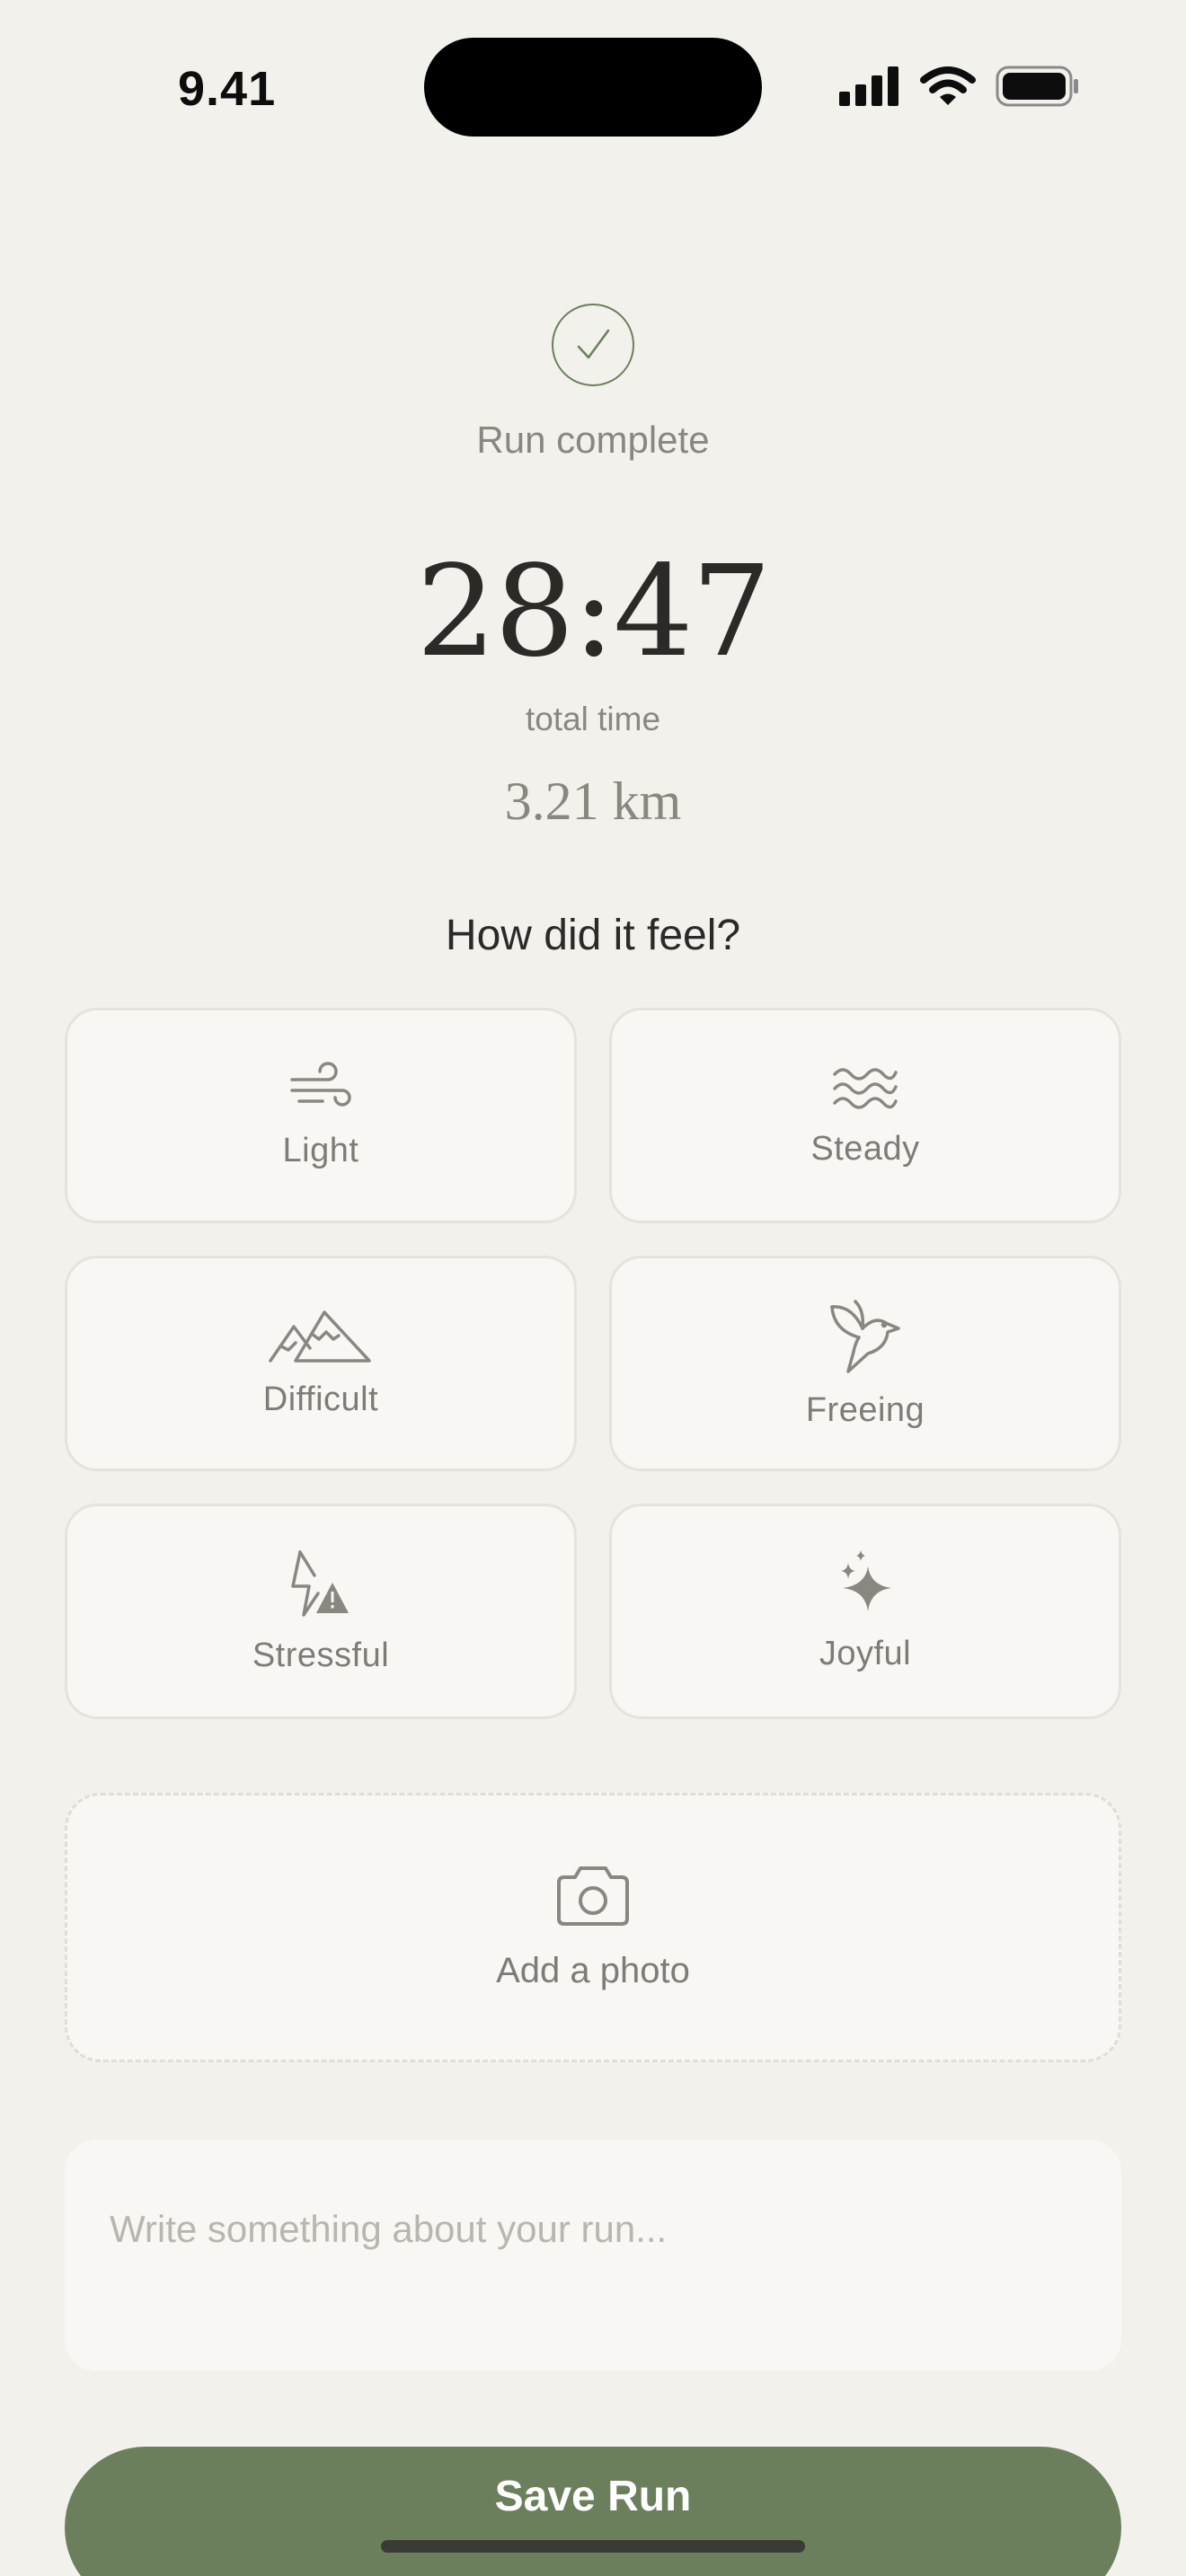  I want to click on mood-label: Difficult, so click(320, 1399).